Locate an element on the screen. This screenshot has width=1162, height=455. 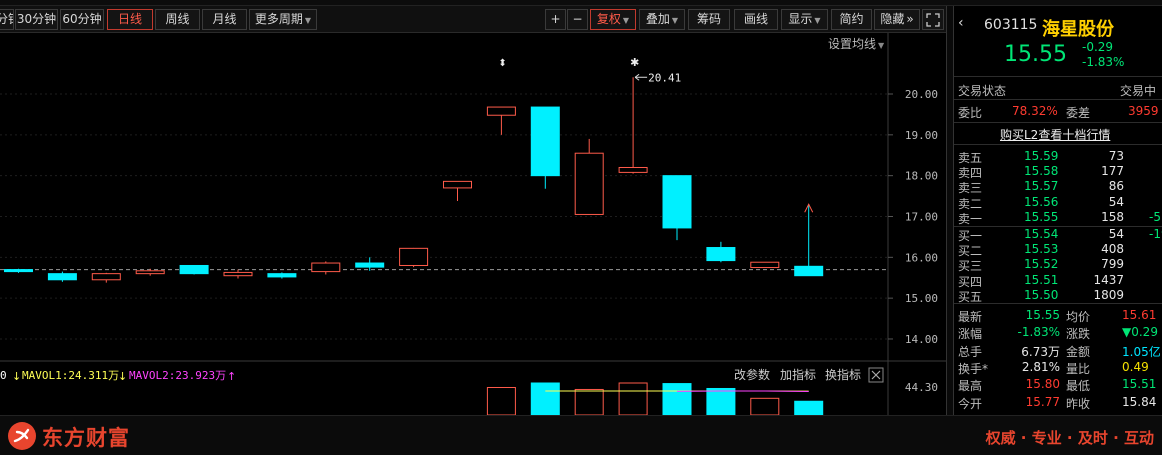
simple-mode-label: 简约 is located at coordinates (851, 19).